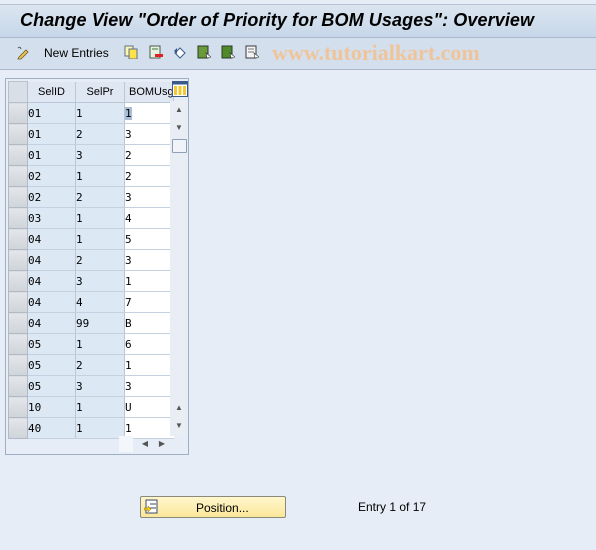 This screenshot has width=596, height=550. Describe the element at coordinates (228, 52) in the screenshot. I see `select-block-icon` at that location.